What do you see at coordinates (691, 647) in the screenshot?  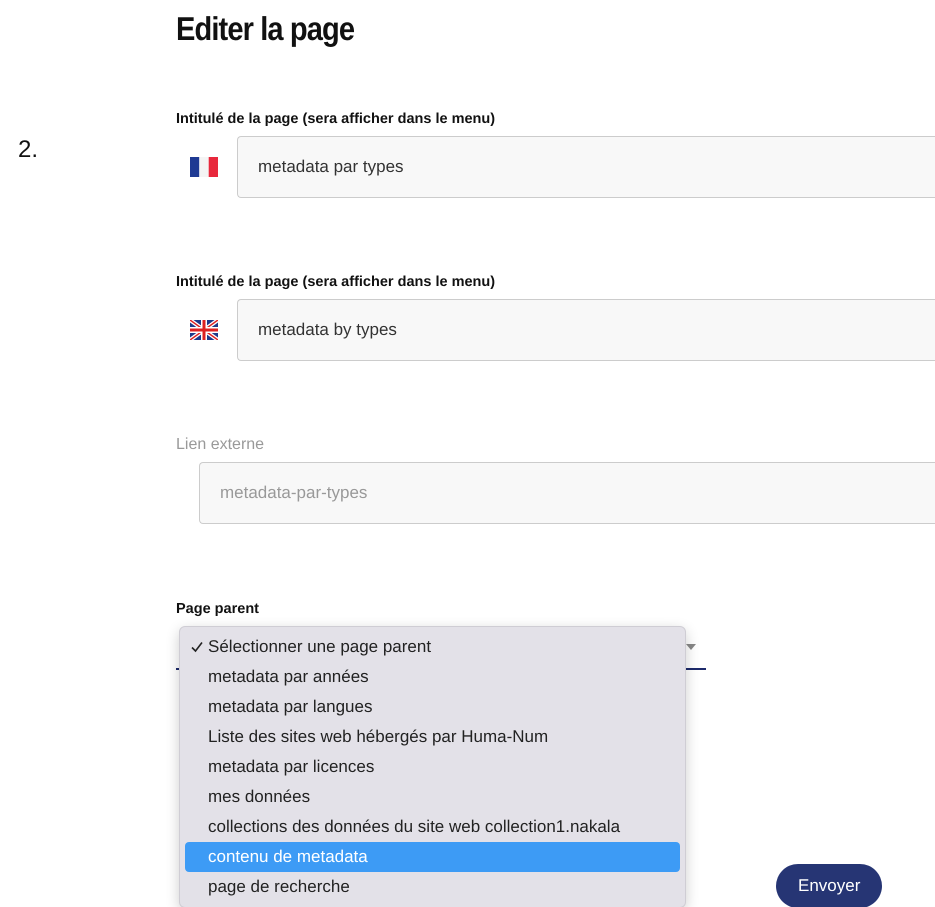 I see `caret-icon` at bounding box center [691, 647].